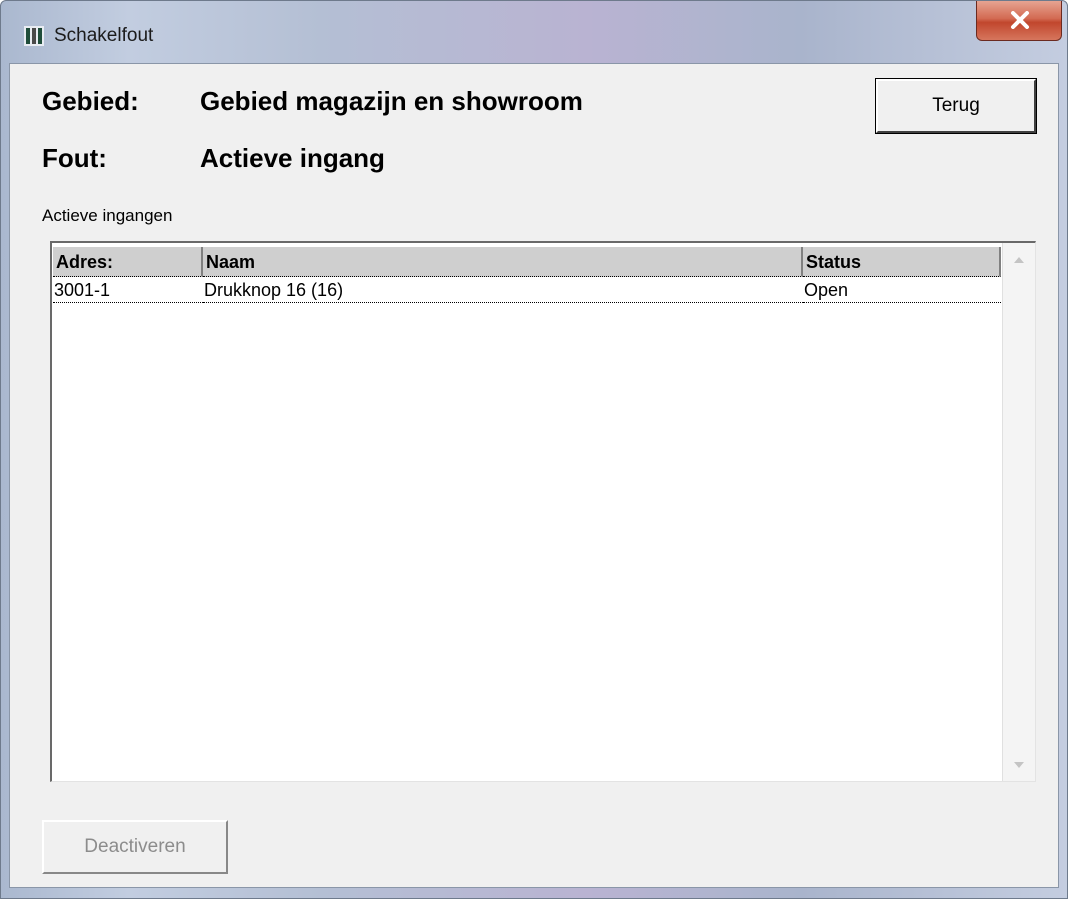  What do you see at coordinates (1018, 512) in the screenshot?
I see `vertical-scrollbar` at bounding box center [1018, 512].